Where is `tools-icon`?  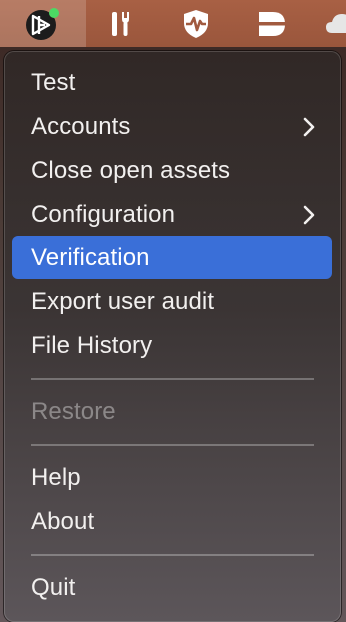
tools-icon is located at coordinates (120, 24).